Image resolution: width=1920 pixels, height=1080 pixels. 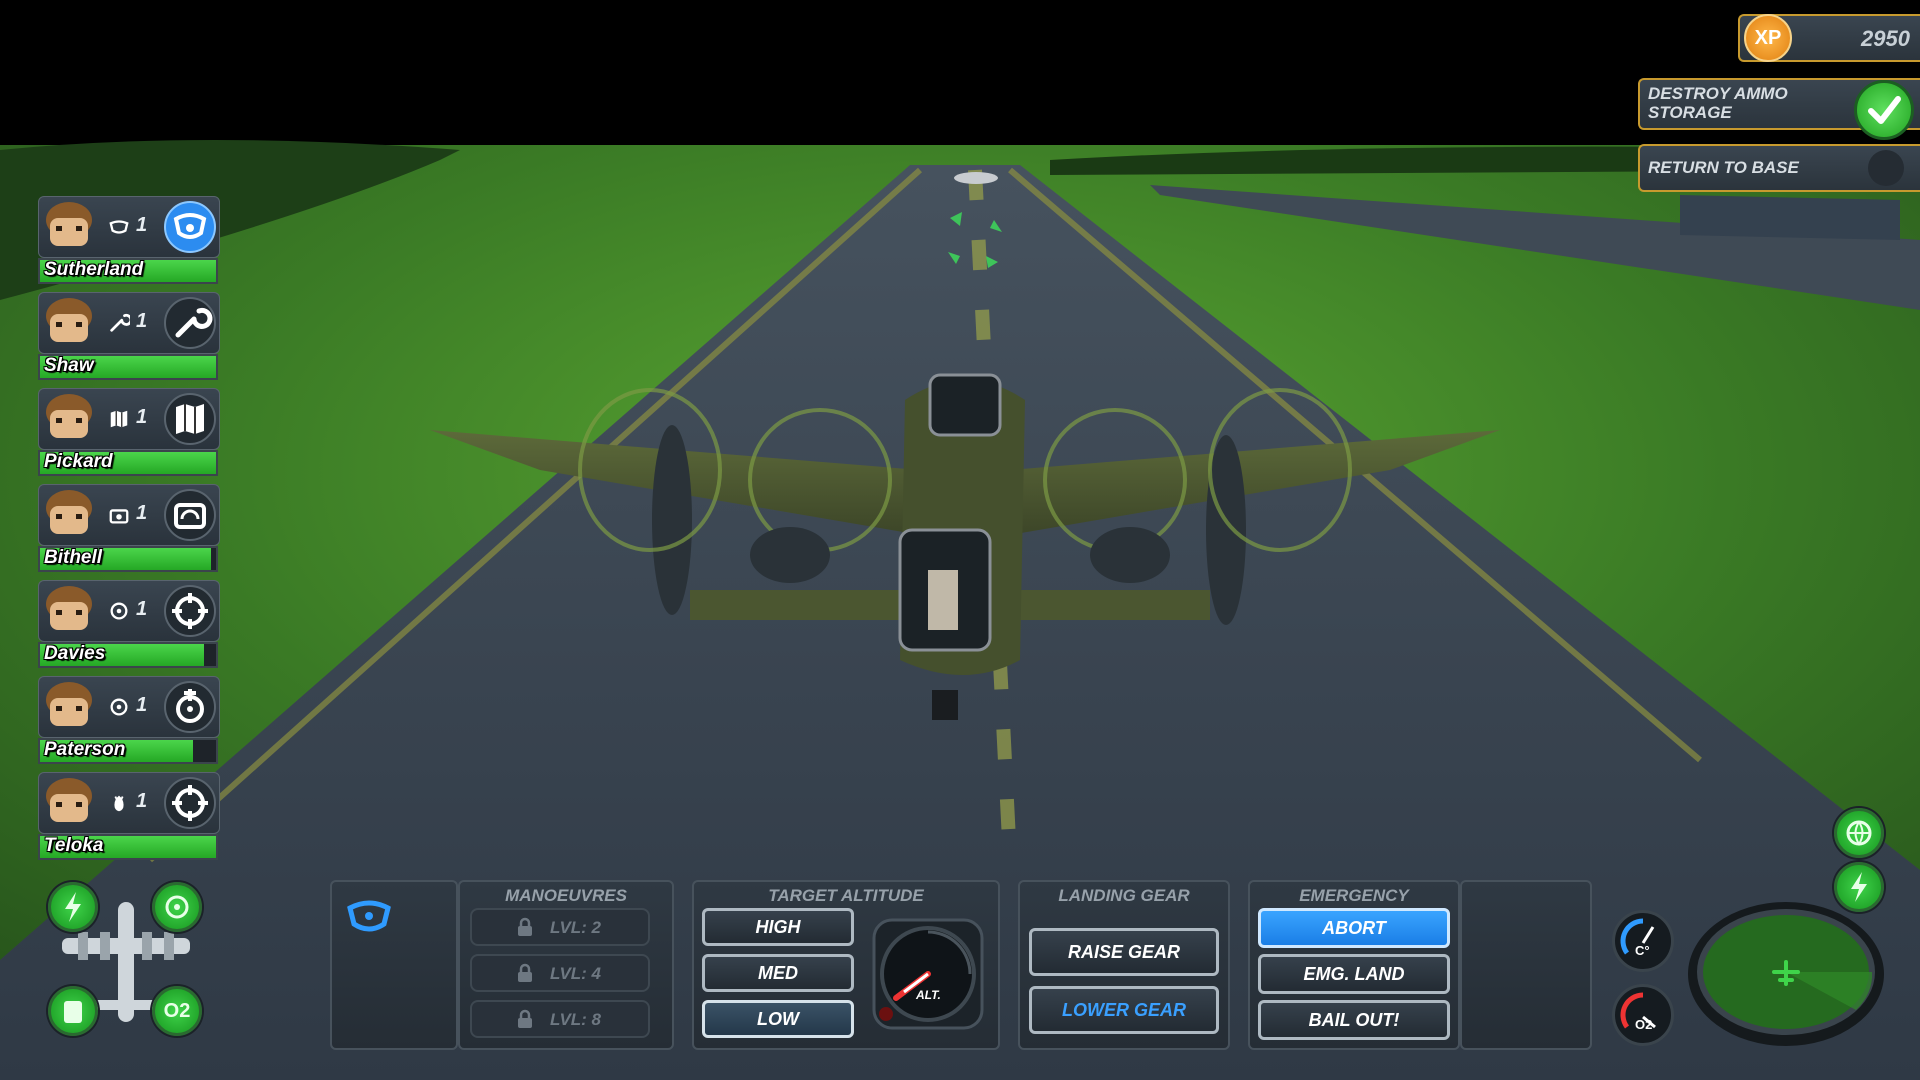 What do you see at coordinates (1643, 941) in the screenshot?
I see `temperature-gauge: C°` at bounding box center [1643, 941].